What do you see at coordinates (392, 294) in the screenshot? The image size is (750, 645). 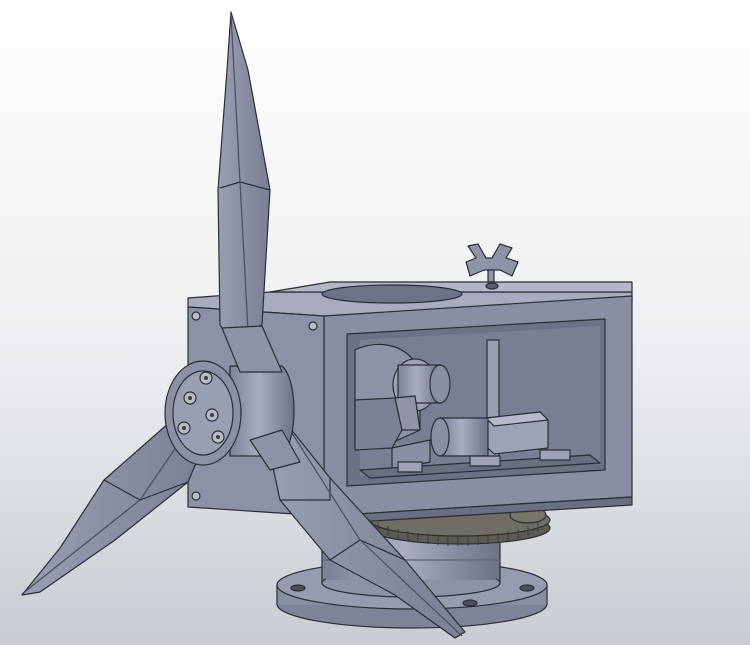 I see `top-opening` at bounding box center [392, 294].